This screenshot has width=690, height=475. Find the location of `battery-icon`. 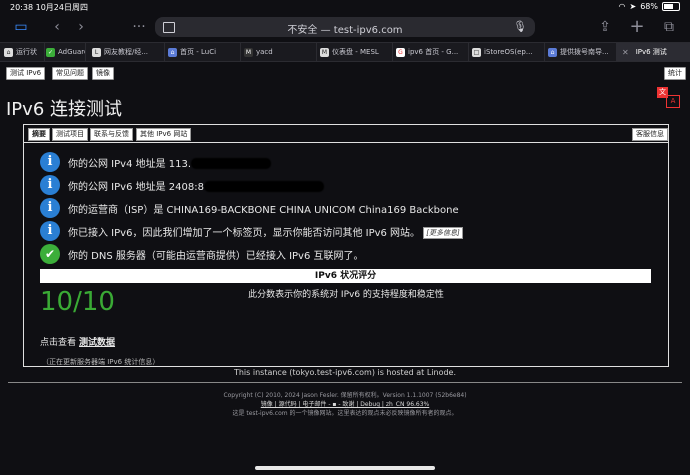

battery-icon is located at coordinates (671, 6).